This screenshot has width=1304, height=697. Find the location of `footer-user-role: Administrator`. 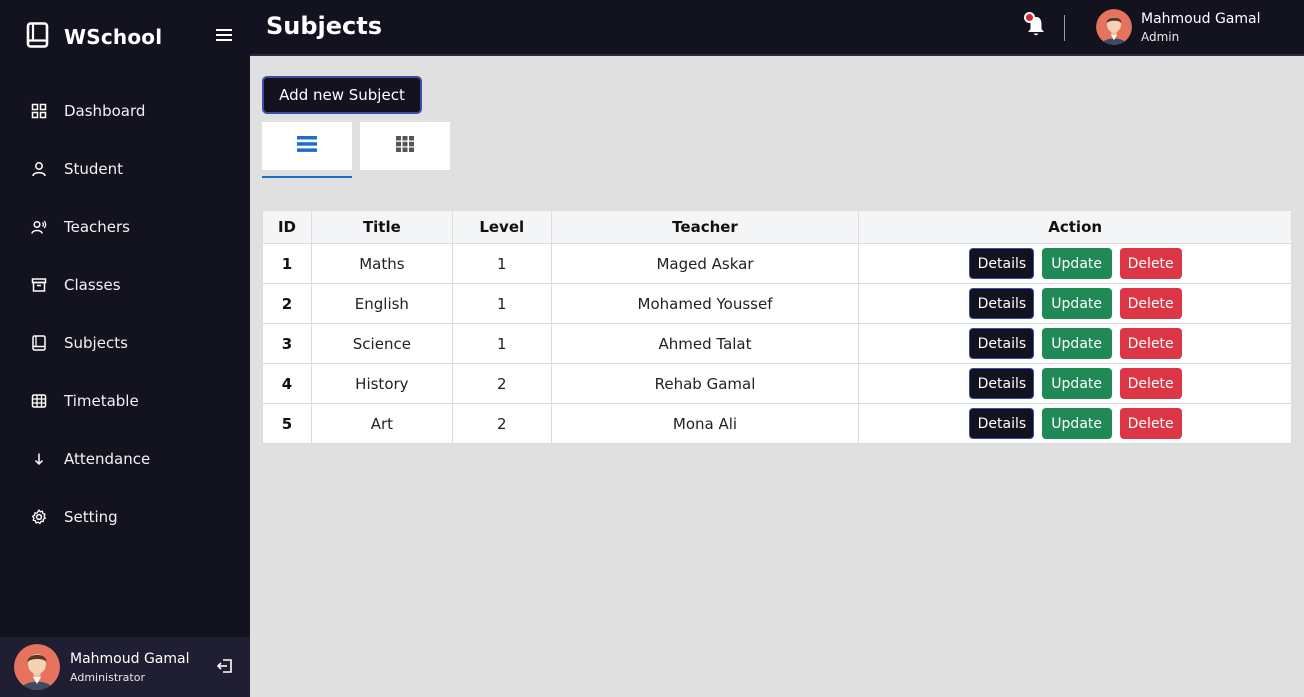

footer-user-role: Administrator is located at coordinates (107, 677).